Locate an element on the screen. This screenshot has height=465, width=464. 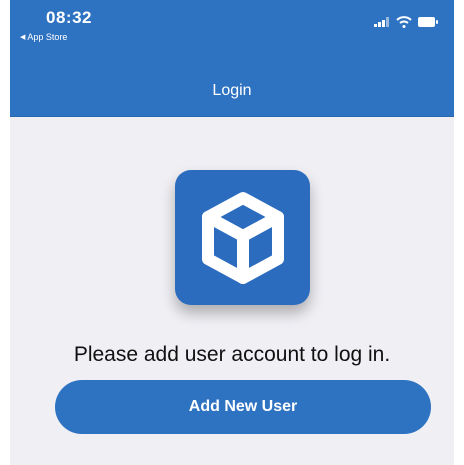
status-bar: 08:32 ◀ App Store is located at coordinates (232, 33).